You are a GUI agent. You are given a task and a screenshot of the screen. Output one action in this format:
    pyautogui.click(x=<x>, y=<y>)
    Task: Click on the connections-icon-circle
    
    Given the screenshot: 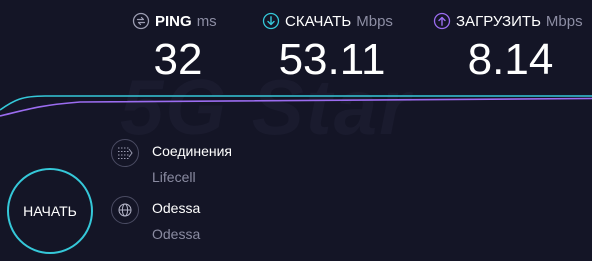 What is the action you would take?
    pyautogui.click(x=125, y=153)
    